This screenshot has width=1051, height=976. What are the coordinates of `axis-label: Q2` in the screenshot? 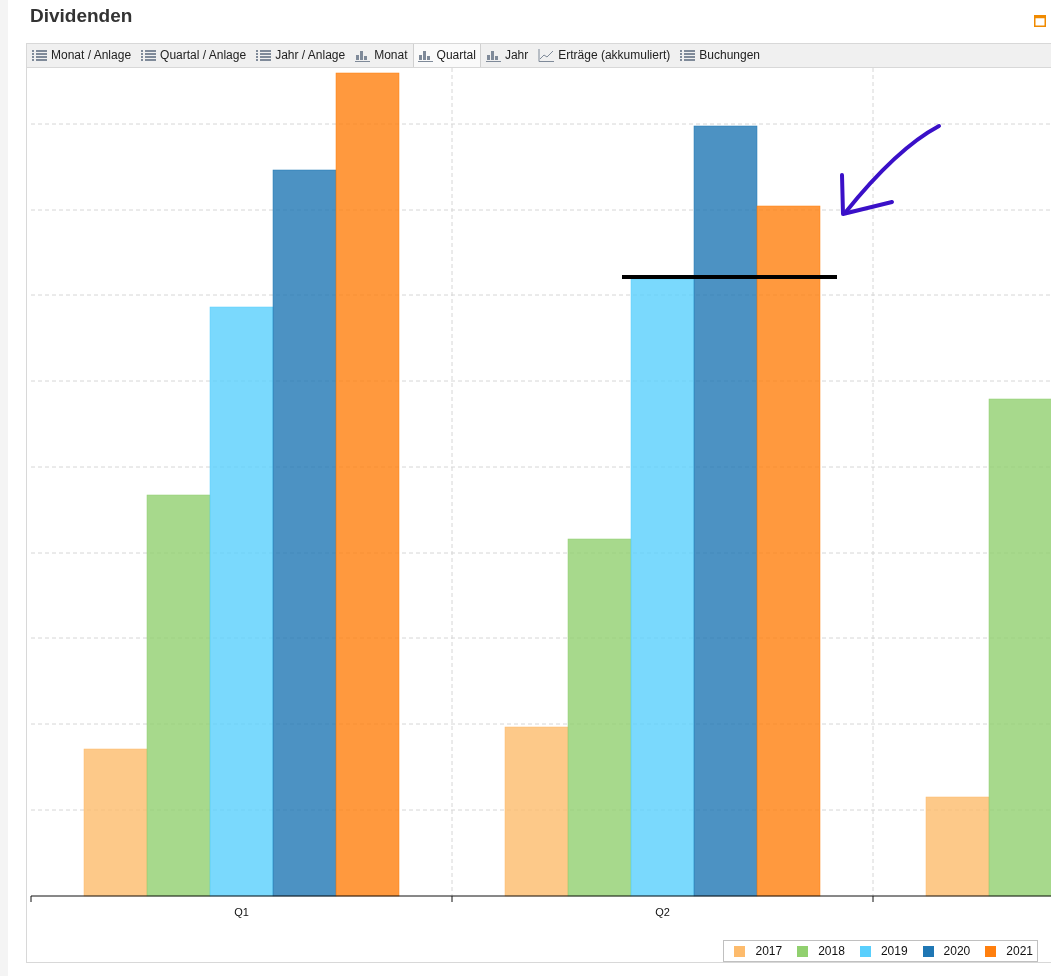 It's located at (662, 912).